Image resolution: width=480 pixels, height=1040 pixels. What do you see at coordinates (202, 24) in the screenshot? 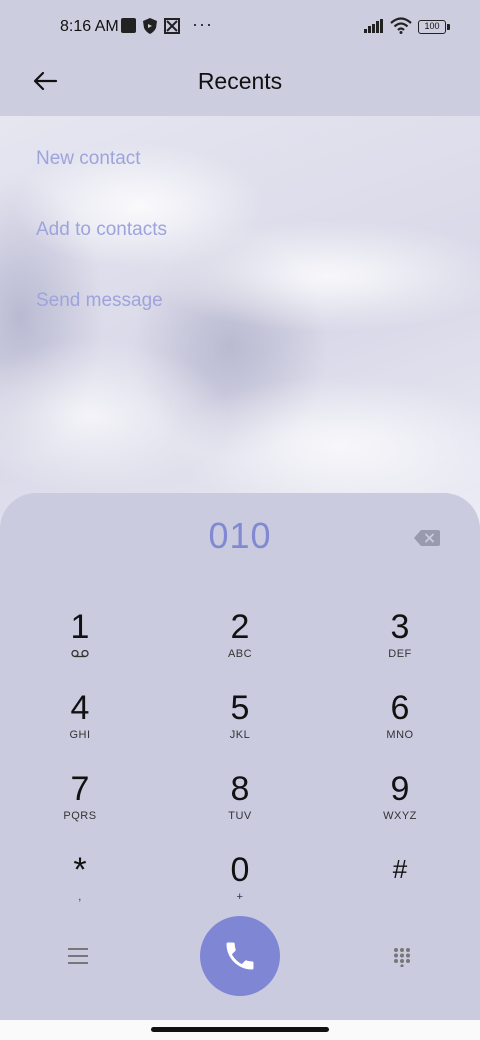
I see `more-icon: ···` at bounding box center [202, 24].